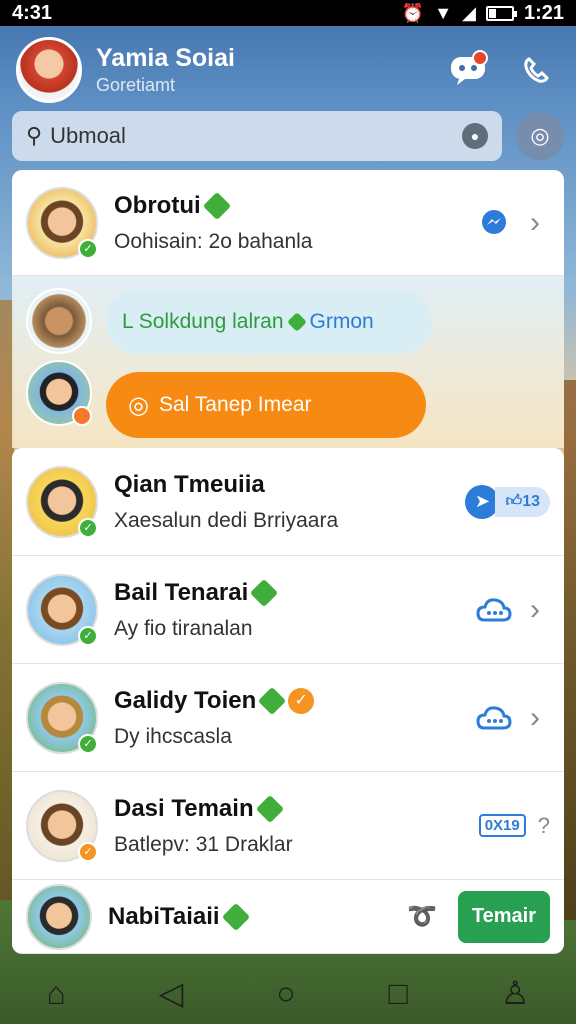 This screenshot has height=1024, width=576. I want to click on chat-row: ✓ Dasi Temain Batlepv: 31 Draklar 0X19 ?, so click(288, 826).